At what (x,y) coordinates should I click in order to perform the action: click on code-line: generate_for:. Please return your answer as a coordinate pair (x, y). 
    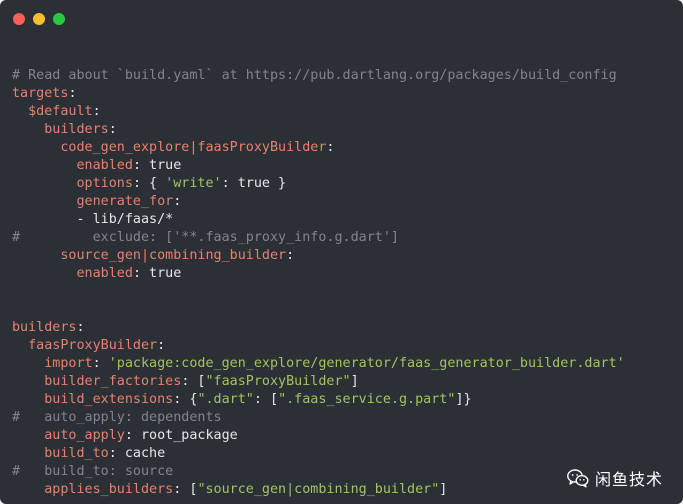
    Looking at the image, I should click on (318, 202).